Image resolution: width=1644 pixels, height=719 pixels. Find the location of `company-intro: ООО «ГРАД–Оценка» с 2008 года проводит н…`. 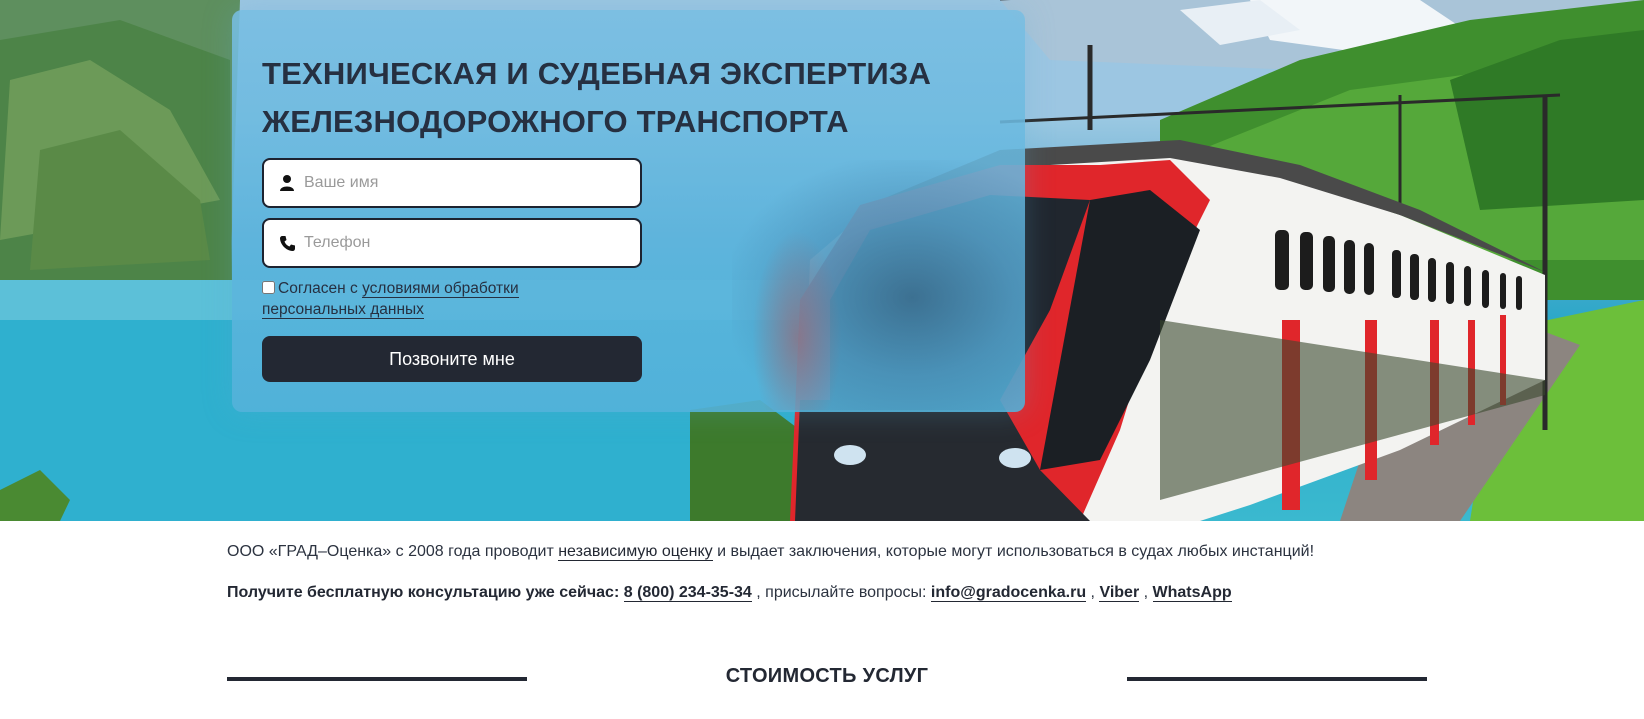

company-intro: ООО «ГРАД–Оценка» с 2008 года проводит н… is located at coordinates (771, 552).